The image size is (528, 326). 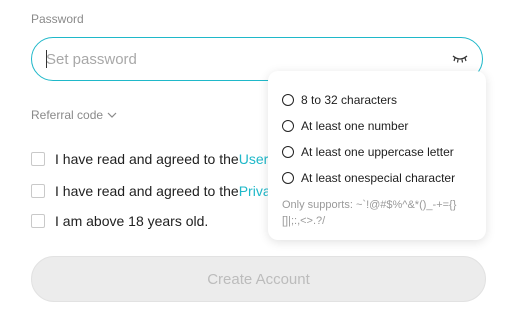 What do you see at coordinates (460, 58) in the screenshot?
I see `eye-closed-icon` at bounding box center [460, 58].